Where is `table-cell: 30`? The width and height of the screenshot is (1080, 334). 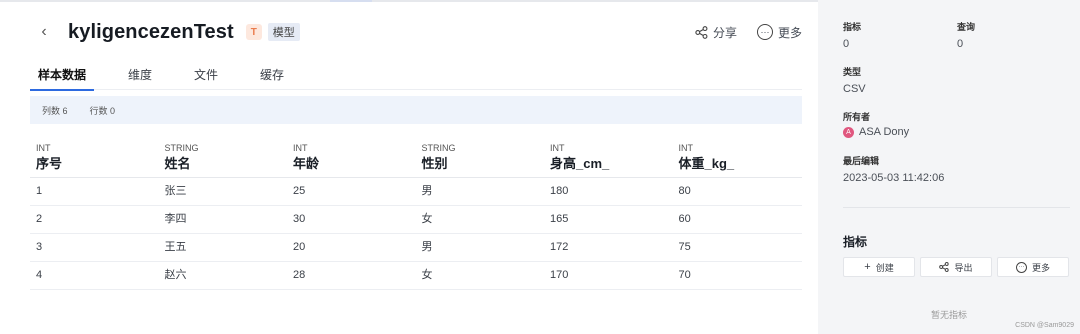
table-cell: 30 is located at coordinates (299, 219).